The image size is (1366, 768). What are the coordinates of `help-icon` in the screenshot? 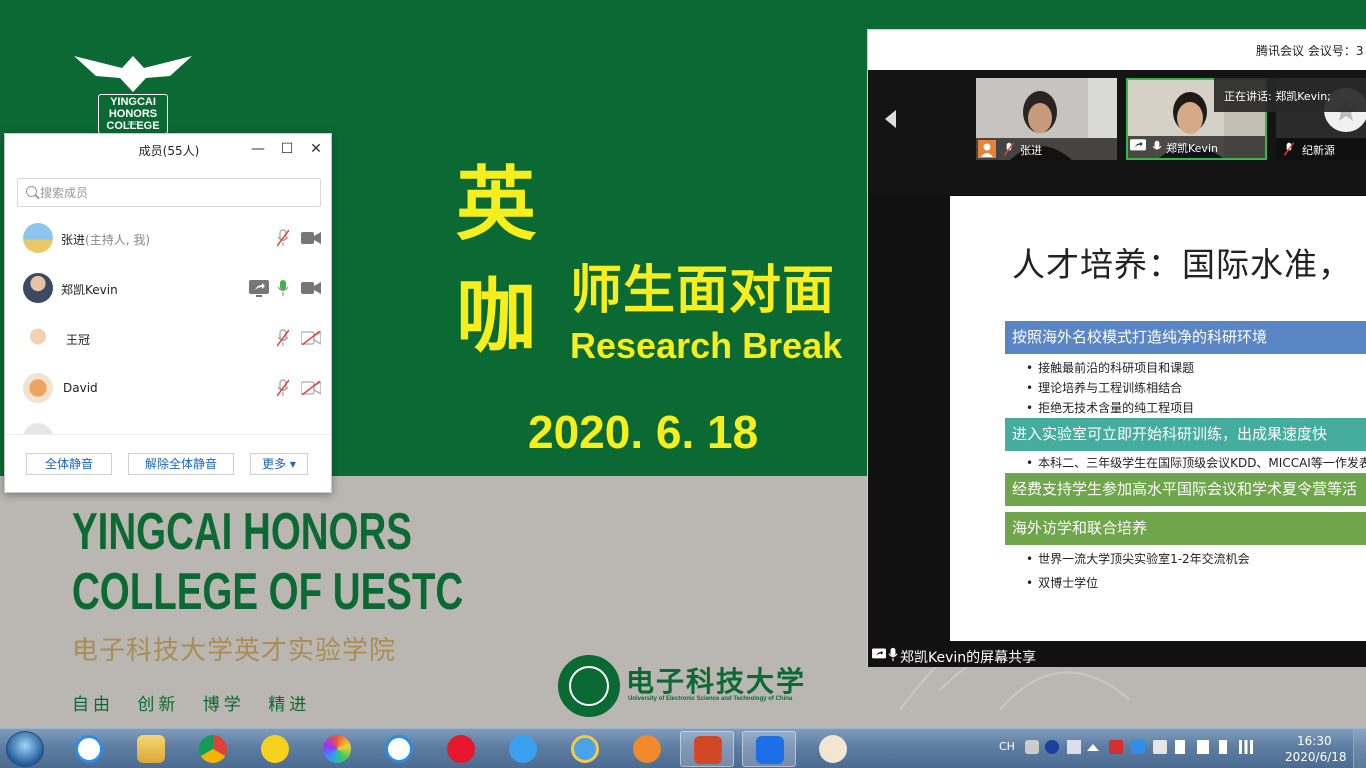 It's located at (1052, 747).